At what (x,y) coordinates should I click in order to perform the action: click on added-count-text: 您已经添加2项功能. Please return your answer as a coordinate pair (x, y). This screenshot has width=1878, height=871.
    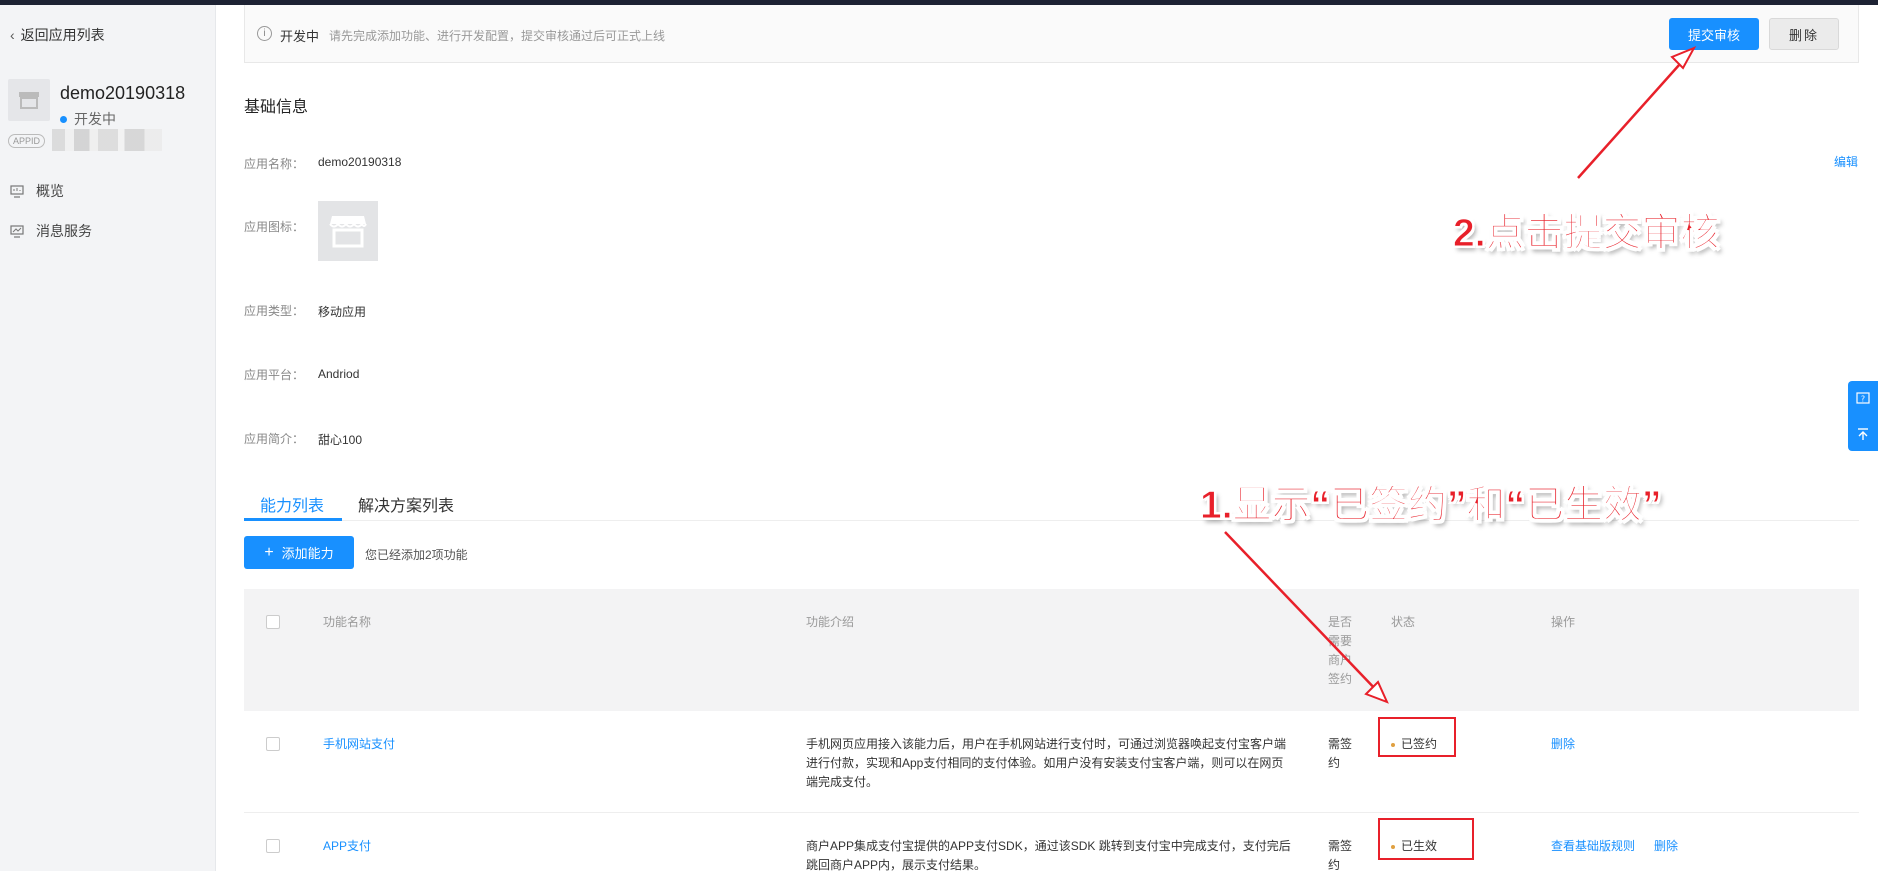
    Looking at the image, I should click on (416, 555).